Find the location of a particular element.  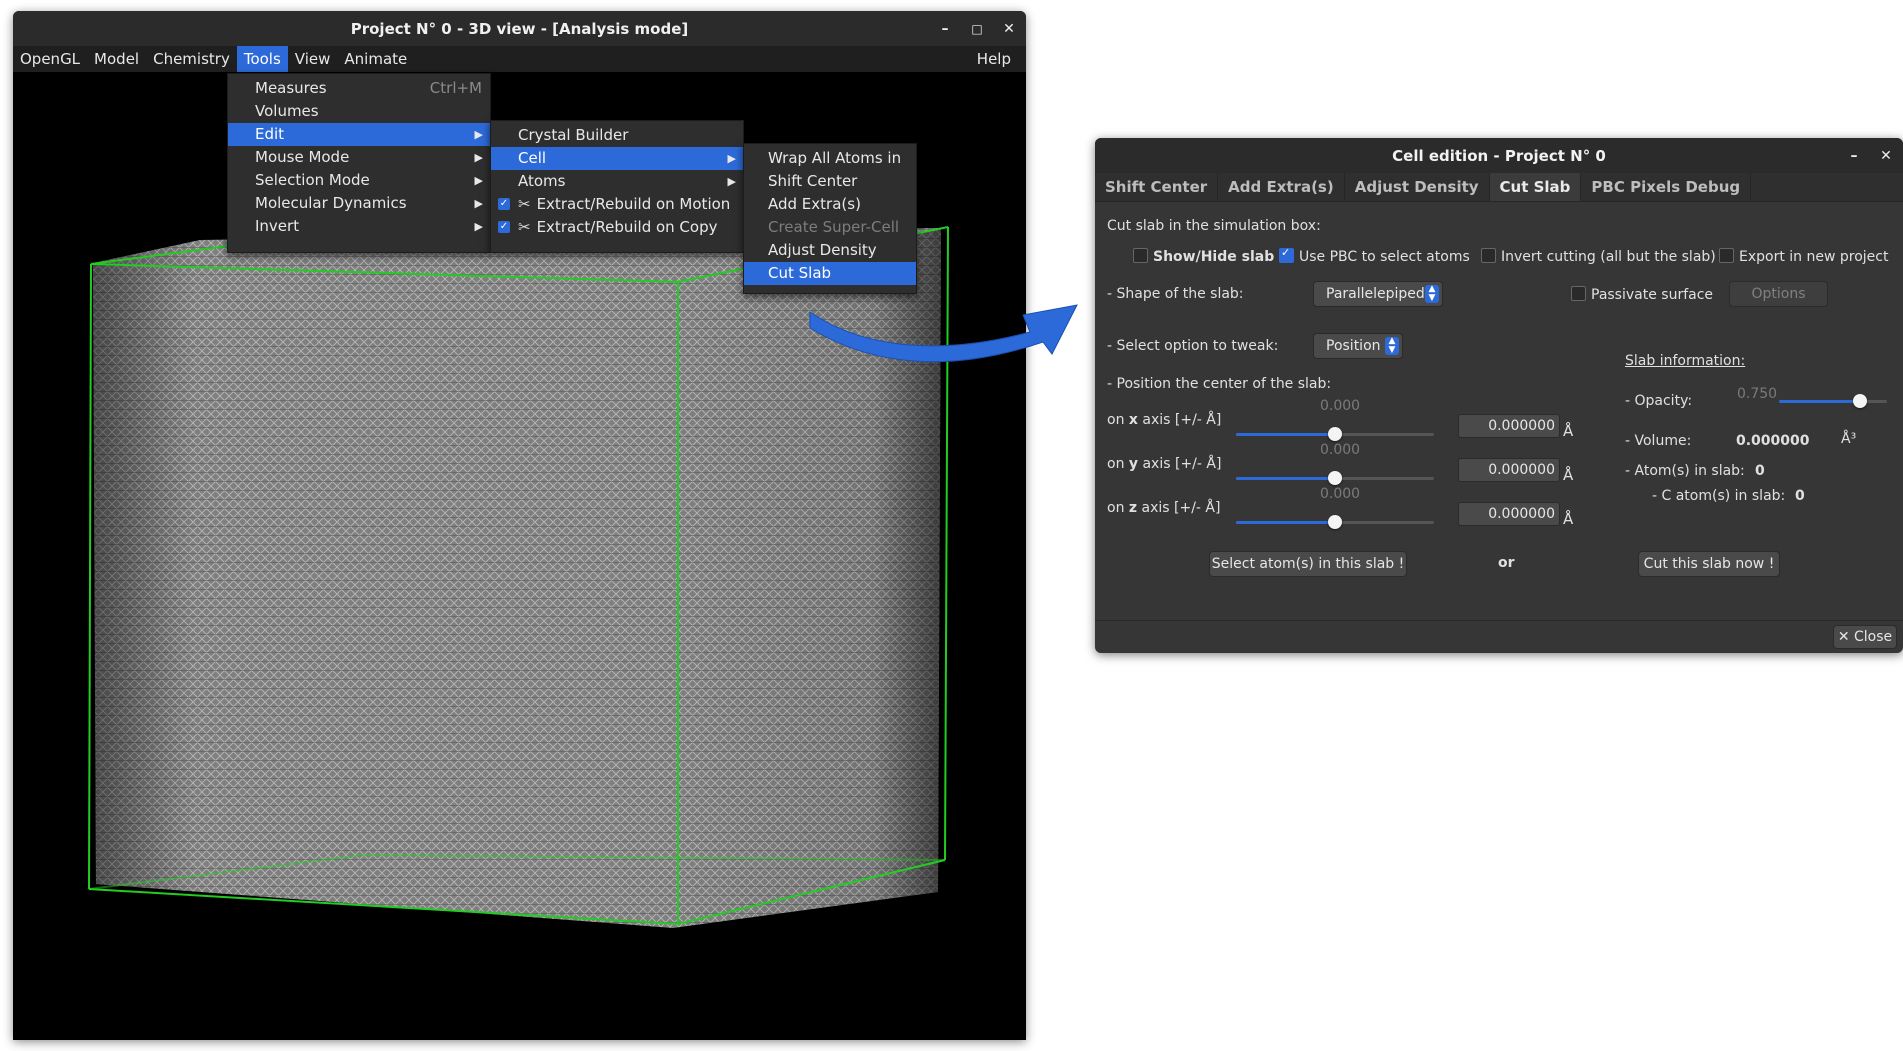

menu-item-selection-mode: Selection Mode ▶ is located at coordinates (359, 180).